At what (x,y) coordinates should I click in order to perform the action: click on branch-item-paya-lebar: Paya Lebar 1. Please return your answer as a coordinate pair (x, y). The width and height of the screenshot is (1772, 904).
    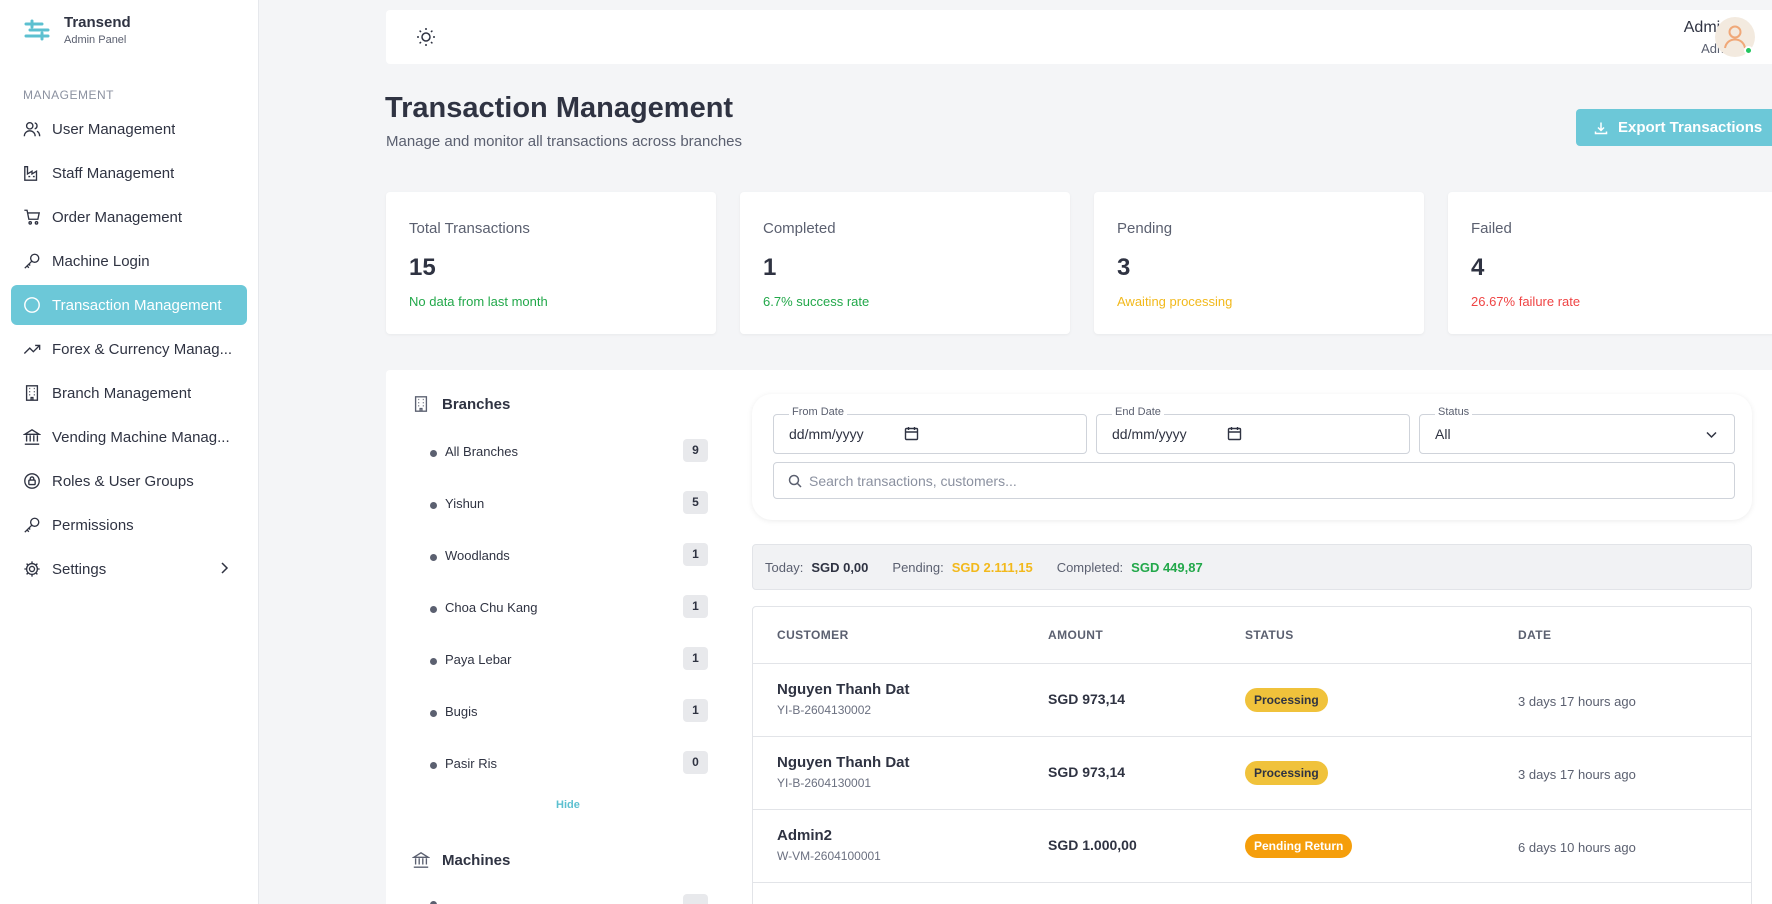
    Looking at the image, I should click on (569, 675).